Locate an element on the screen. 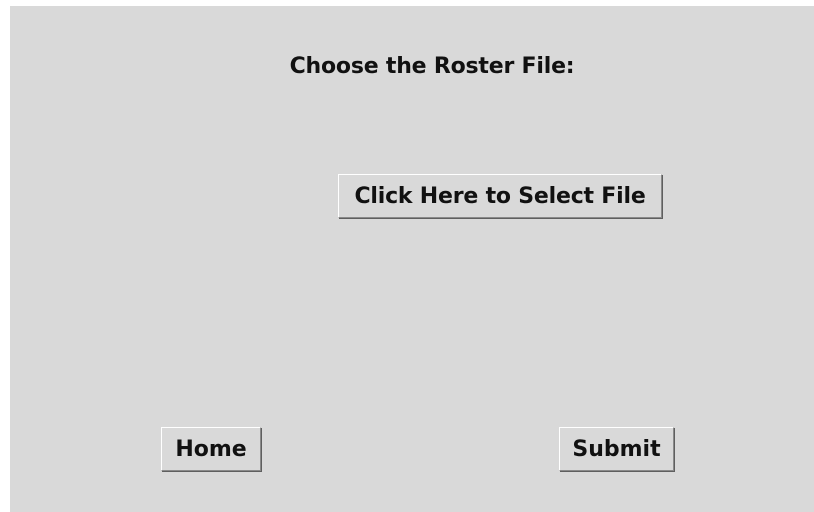 The width and height of the screenshot is (814, 512). page-title: Choose the Roster File: is located at coordinates (432, 66).